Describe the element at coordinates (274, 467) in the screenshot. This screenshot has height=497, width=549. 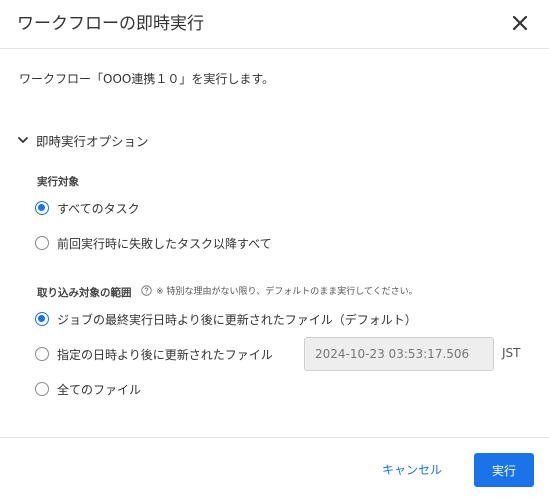
I see `dialog-footer` at that location.